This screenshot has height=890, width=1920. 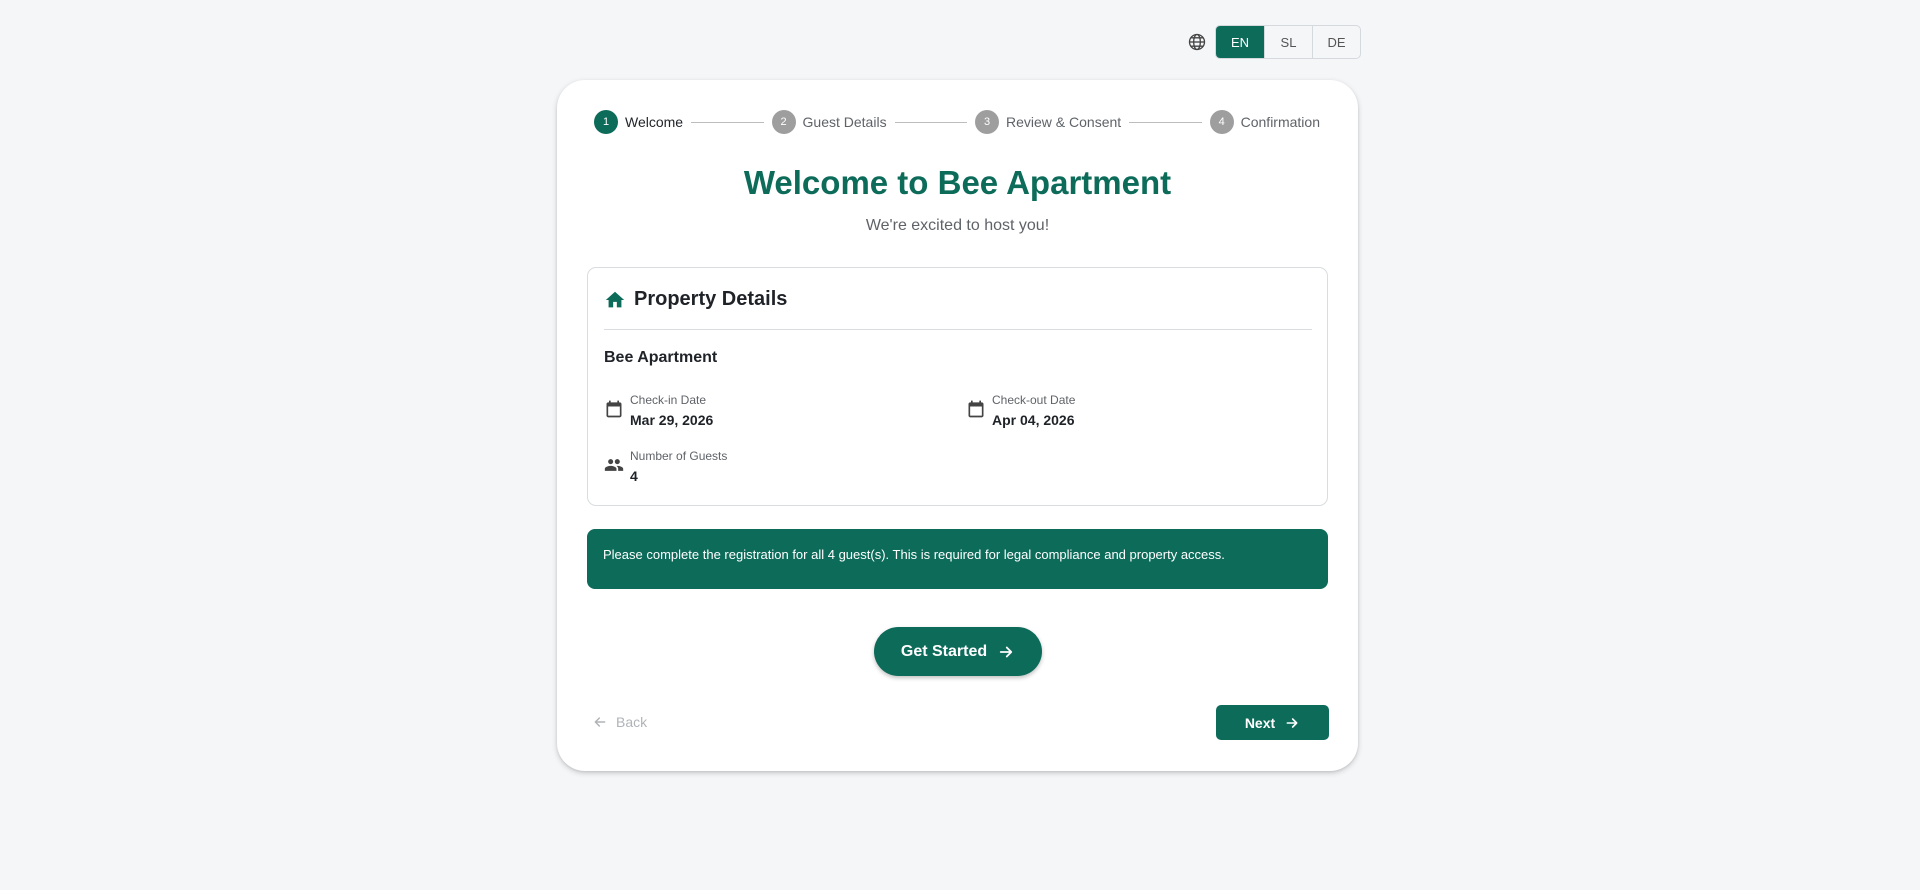 I want to click on step-number: 3, so click(x=987, y=122).